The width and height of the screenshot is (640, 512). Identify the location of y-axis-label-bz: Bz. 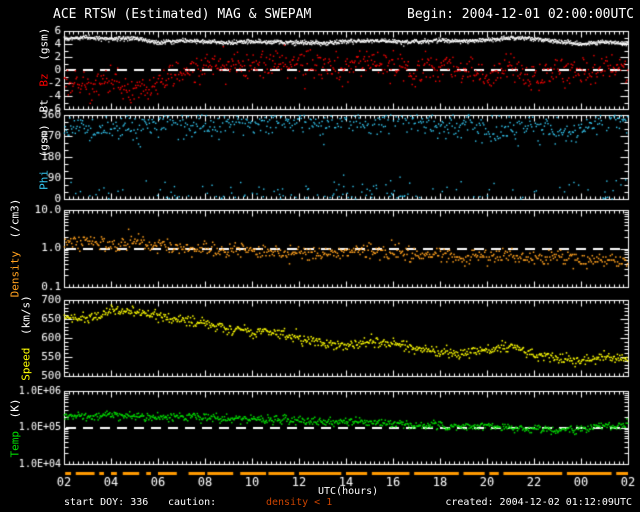
(44, 80).